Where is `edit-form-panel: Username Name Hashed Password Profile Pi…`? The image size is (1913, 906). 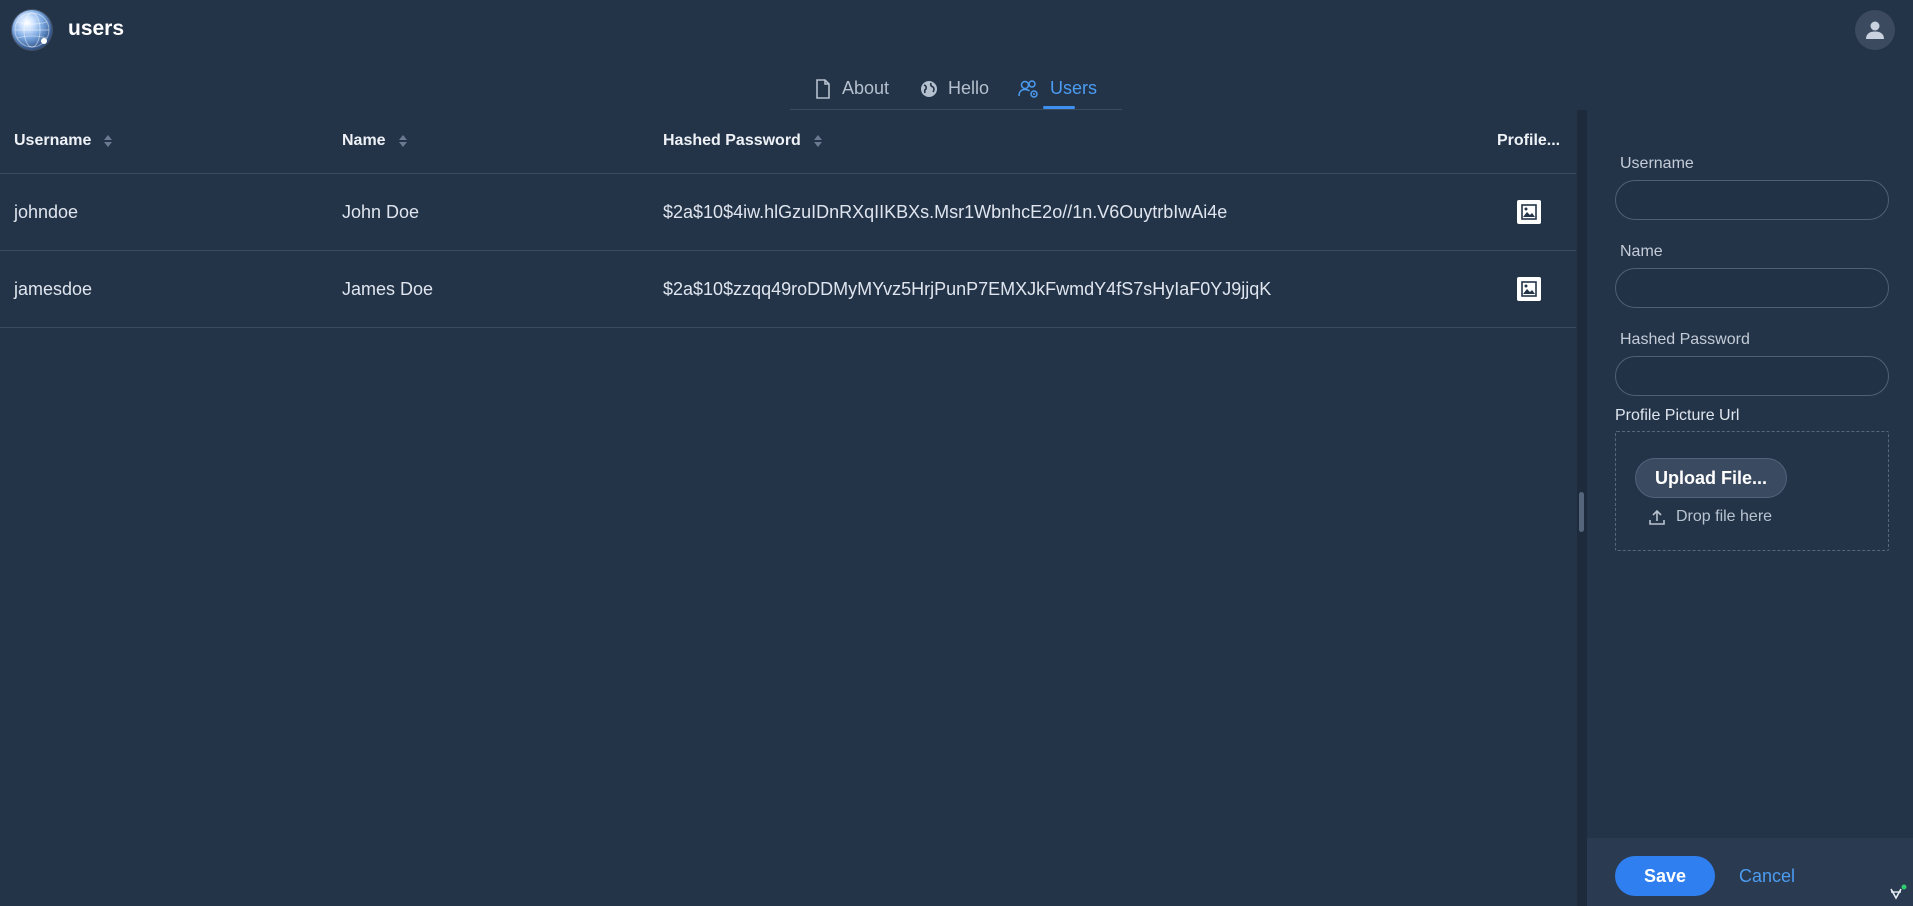
edit-form-panel: Username Name Hashed Password Profile Pi… is located at coordinates (1750, 508).